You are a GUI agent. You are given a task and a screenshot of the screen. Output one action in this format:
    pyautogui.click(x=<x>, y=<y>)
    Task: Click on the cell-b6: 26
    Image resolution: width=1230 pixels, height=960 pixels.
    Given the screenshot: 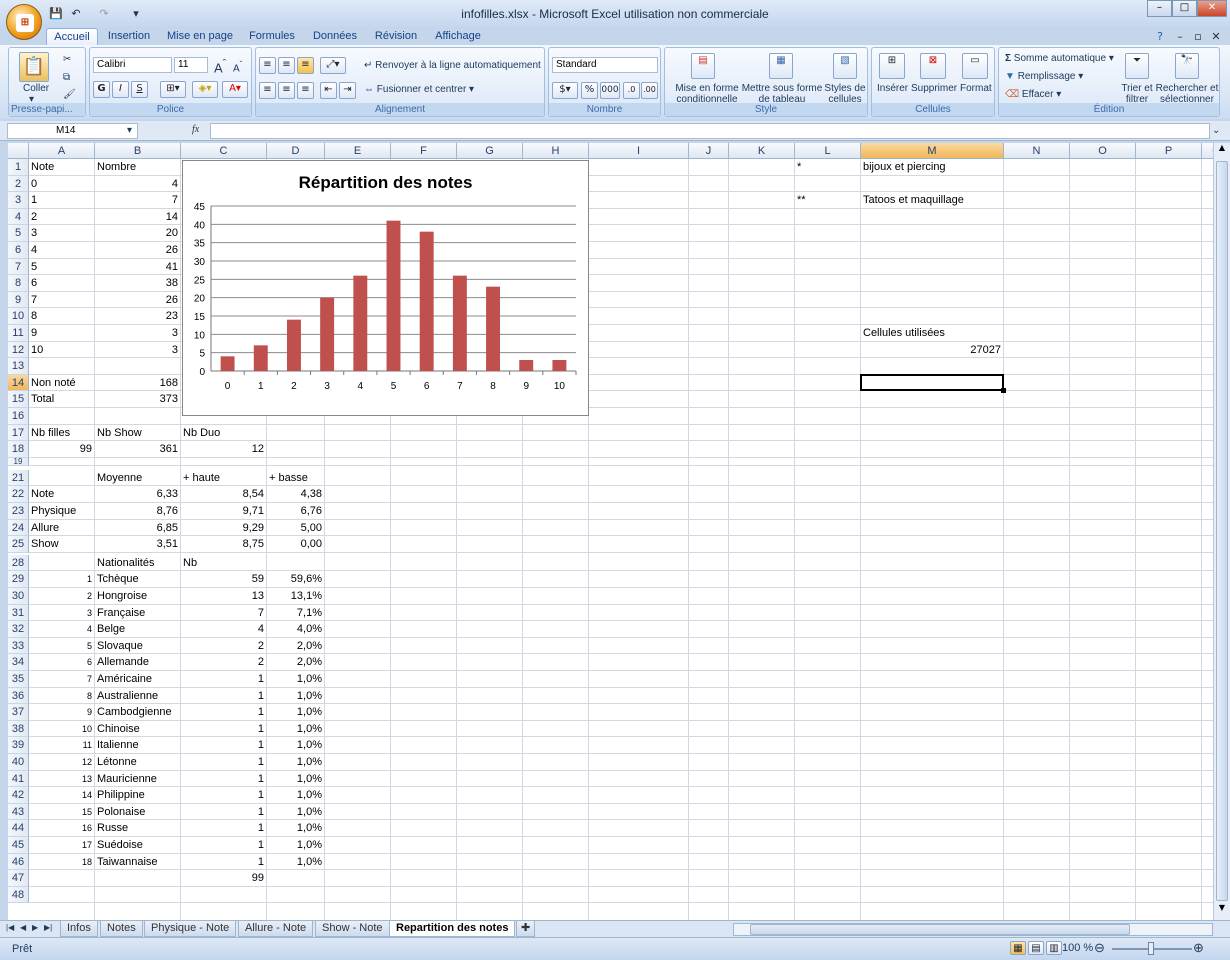 What is the action you would take?
    pyautogui.click(x=136, y=250)
    